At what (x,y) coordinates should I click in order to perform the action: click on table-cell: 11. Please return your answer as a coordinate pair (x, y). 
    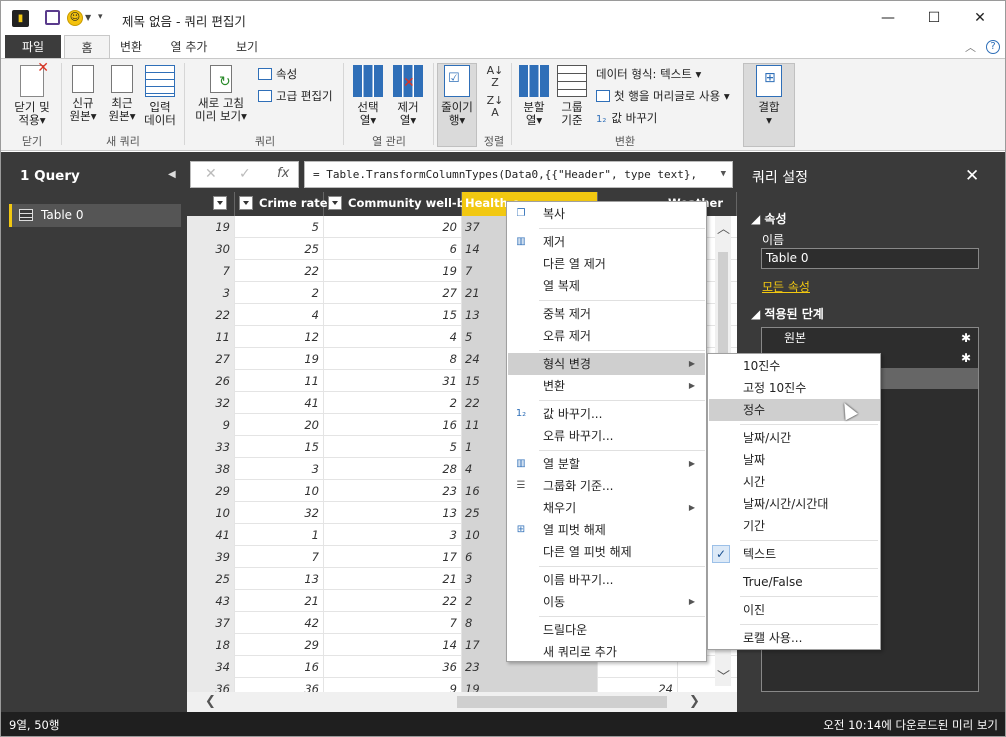
    Looking at the image, I should click on (279, 381).